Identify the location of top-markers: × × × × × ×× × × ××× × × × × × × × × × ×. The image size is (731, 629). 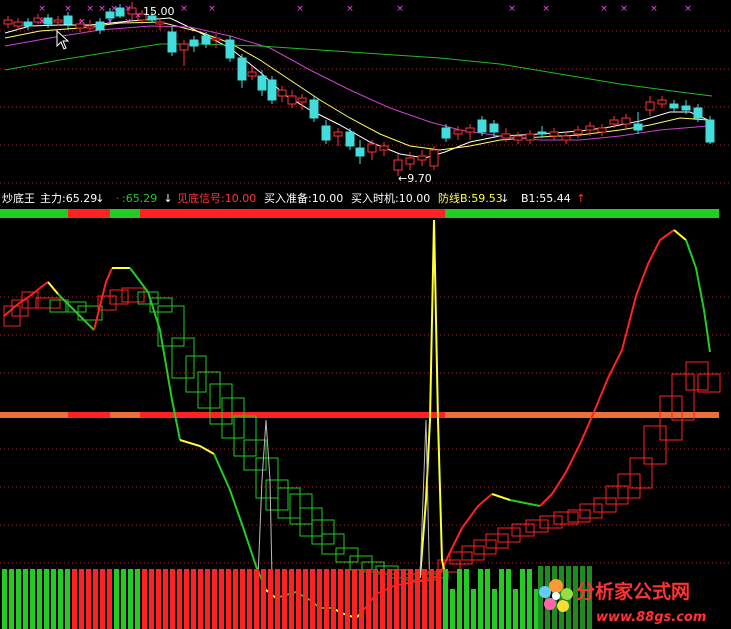
(365, 15).